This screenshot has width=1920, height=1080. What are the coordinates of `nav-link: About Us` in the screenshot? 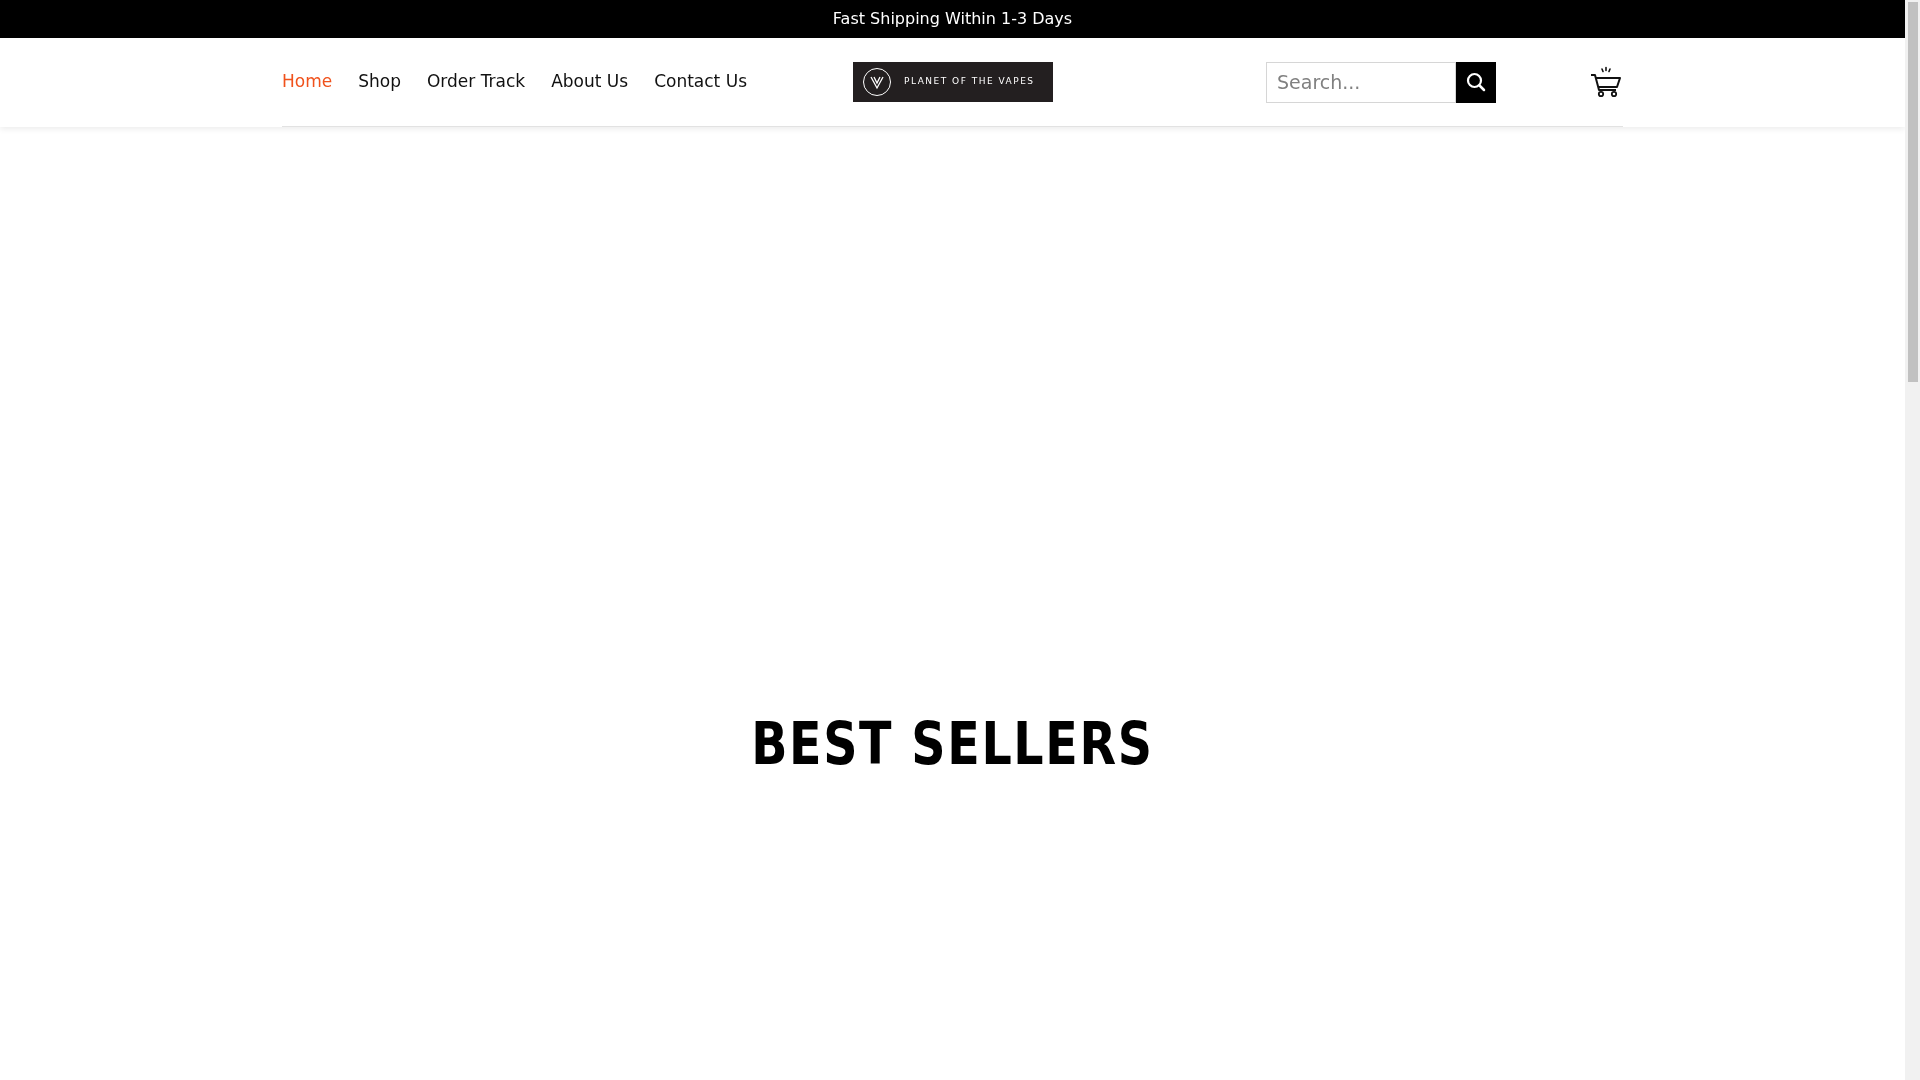 It's located at (590, 82).